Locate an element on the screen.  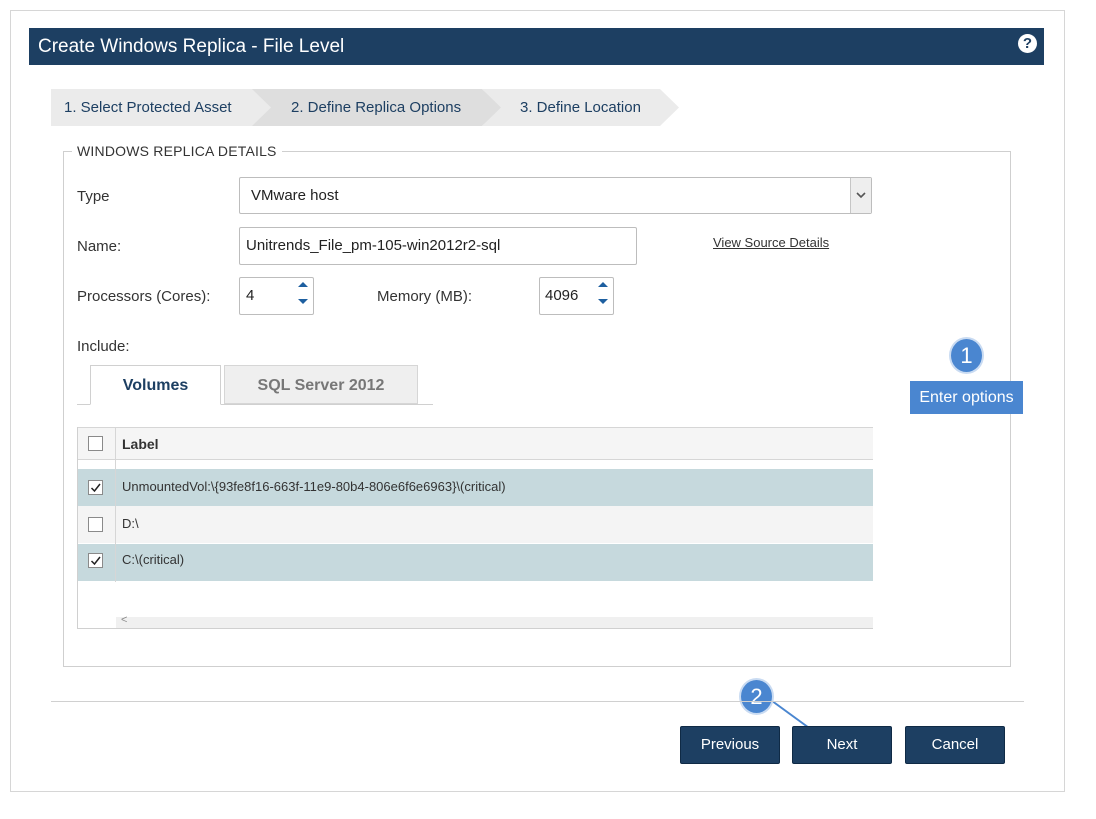
memory-value: 4096 is located at coordinates (562, 295).